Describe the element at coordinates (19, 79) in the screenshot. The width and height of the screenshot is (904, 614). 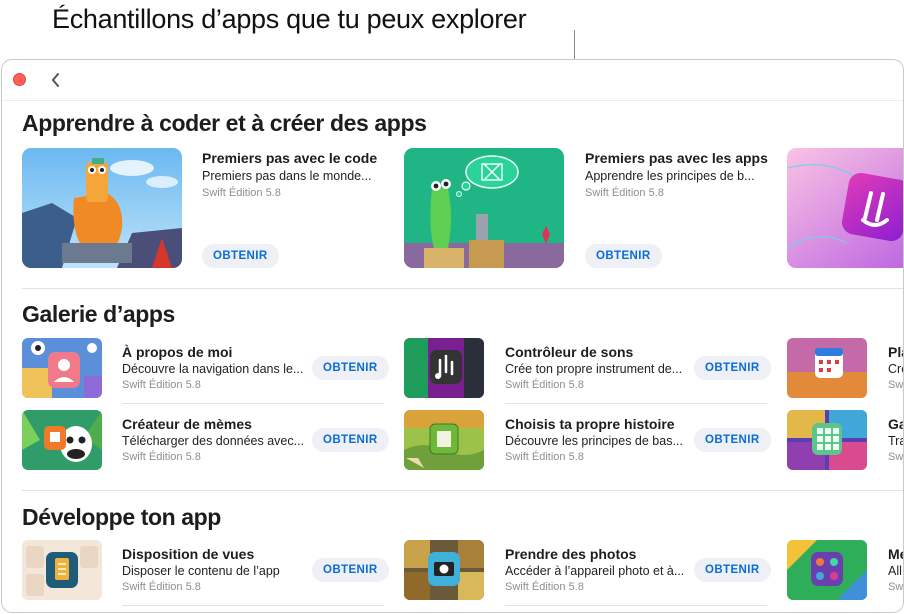
I see `close-window-button` at that location.